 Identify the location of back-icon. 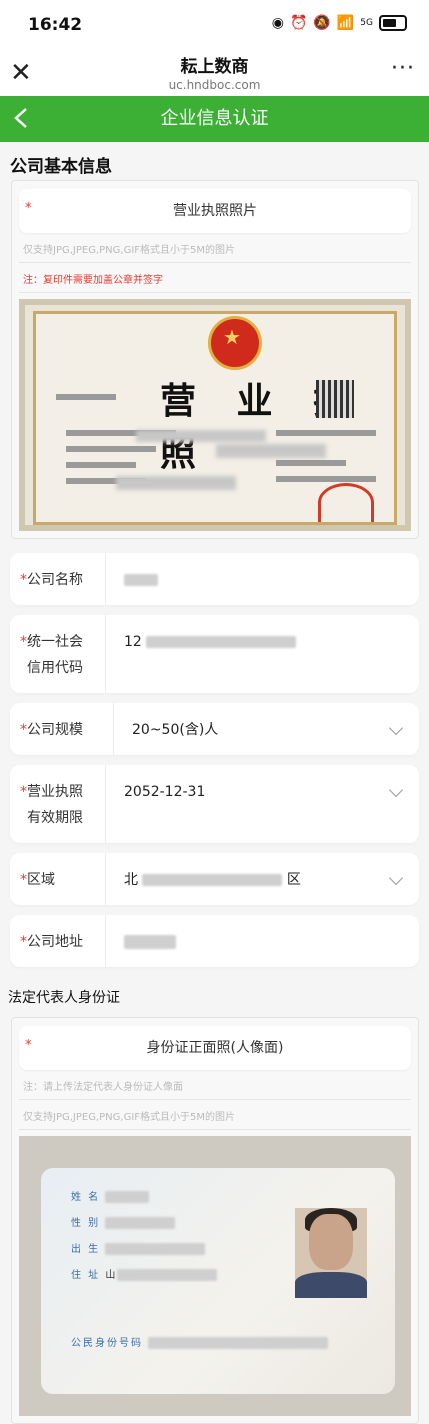
(21, 118).